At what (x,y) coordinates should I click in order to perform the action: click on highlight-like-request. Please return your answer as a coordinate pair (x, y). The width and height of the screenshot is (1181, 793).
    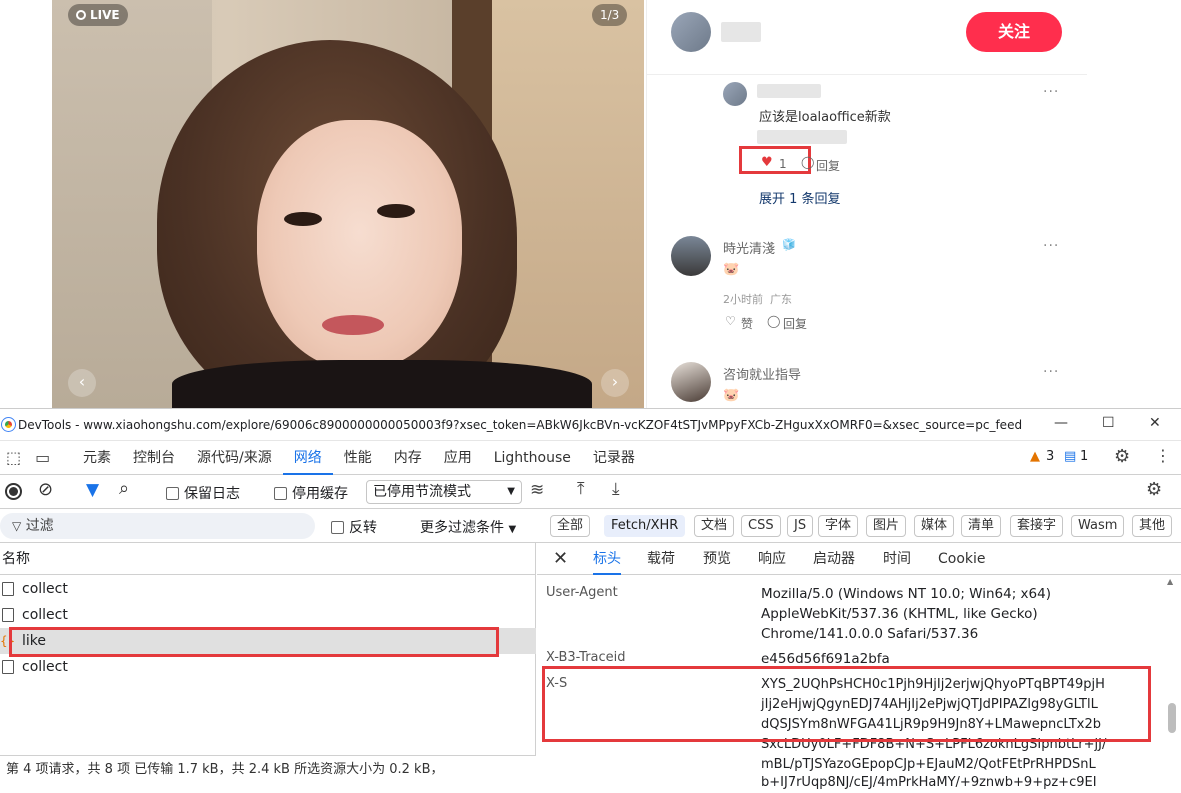
    Looking at the image, I should click on (254, 642).